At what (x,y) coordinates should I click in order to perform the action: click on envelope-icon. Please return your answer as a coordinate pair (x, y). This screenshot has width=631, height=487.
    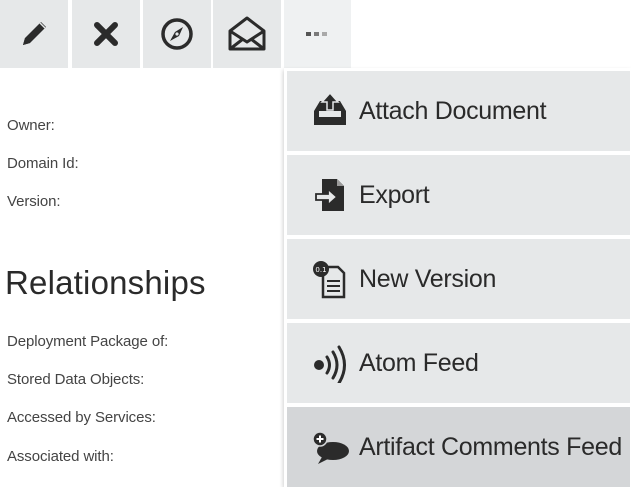
    Looking at the image, I should click on (247, 33).